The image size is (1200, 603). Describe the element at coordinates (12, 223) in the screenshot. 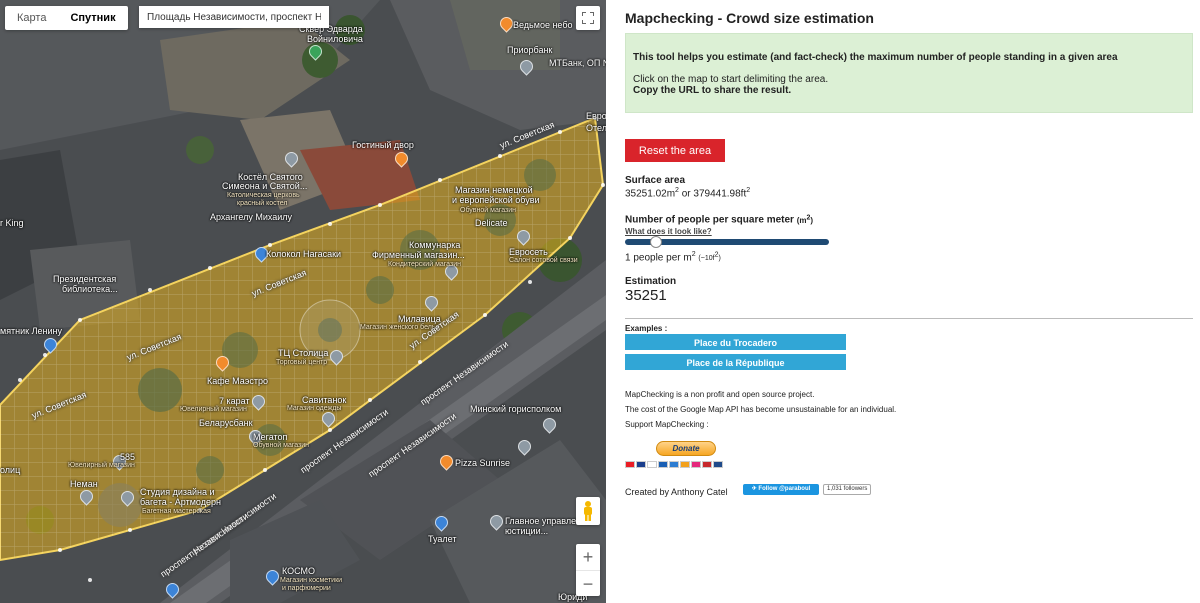

I see `map-label: r King` at that location.